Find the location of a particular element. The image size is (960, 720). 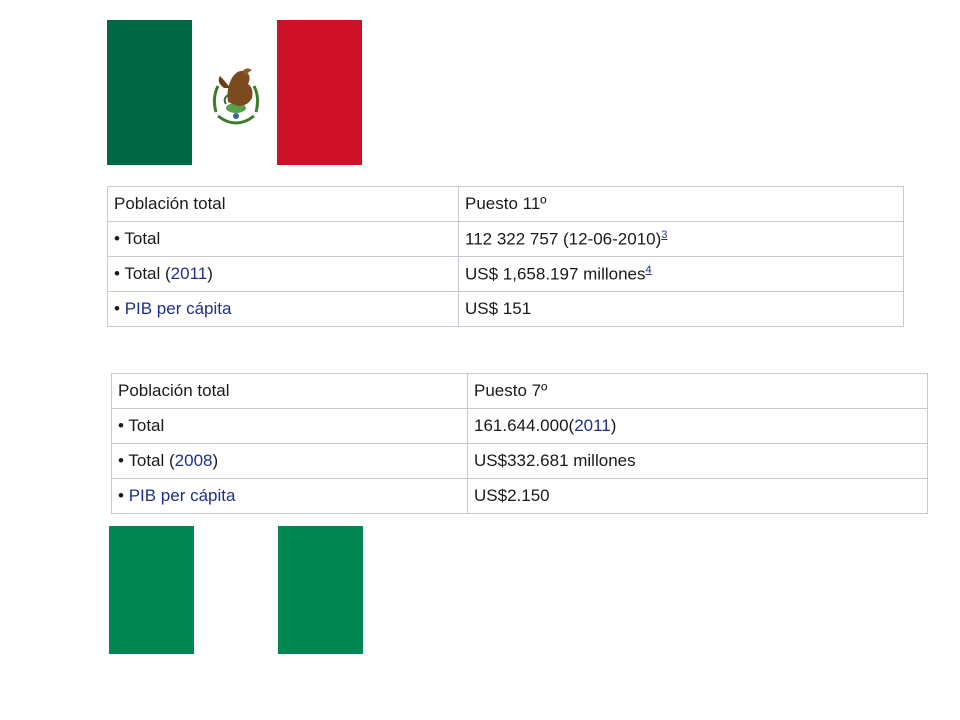

table-row: • Total 161.644.000(2011) is located at coordinates (519, 426).